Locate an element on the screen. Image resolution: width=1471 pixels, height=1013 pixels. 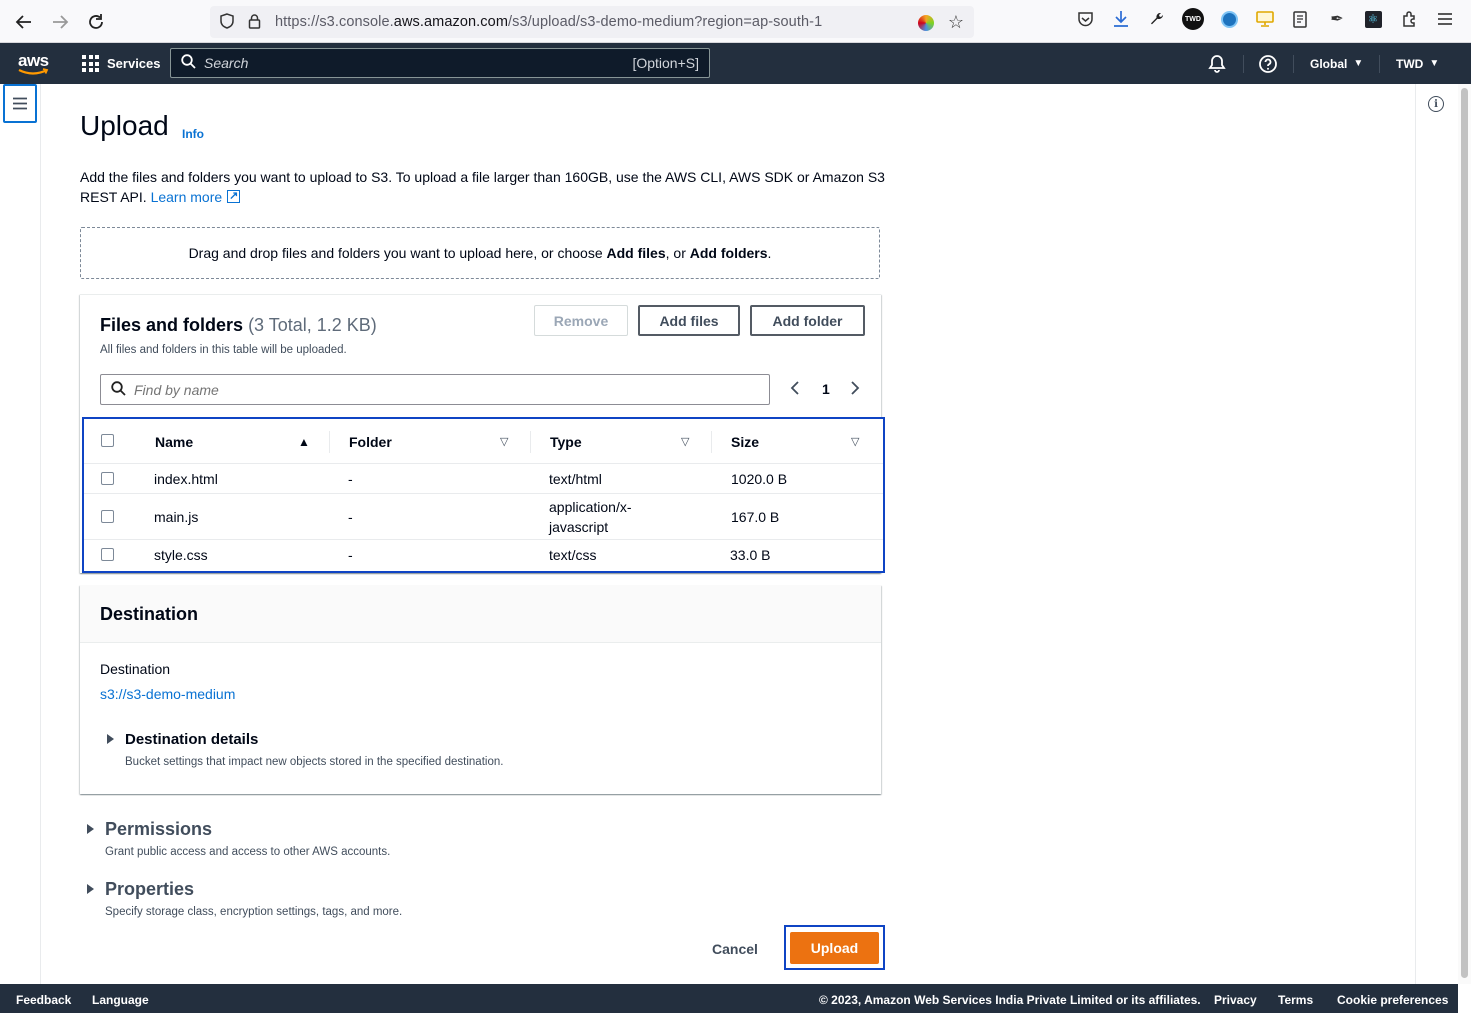
services-menu: Services is located at coordinates (121, 63).